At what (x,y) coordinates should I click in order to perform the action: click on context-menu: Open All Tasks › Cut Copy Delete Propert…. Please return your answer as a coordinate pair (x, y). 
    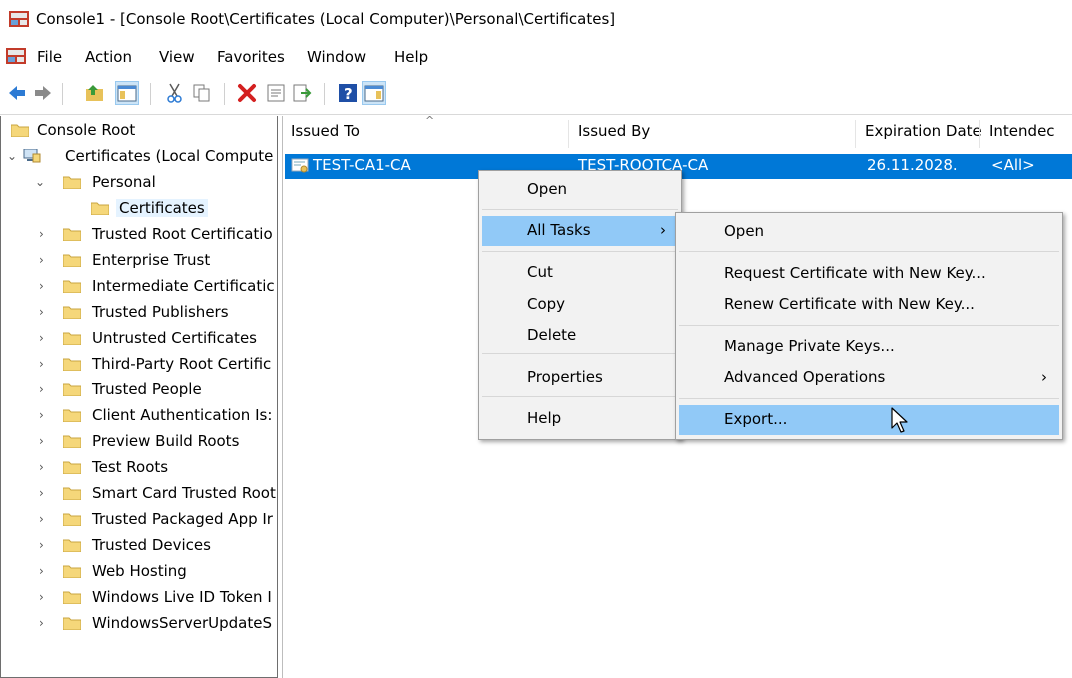
    Looking at the image, I should click on (580, 305).